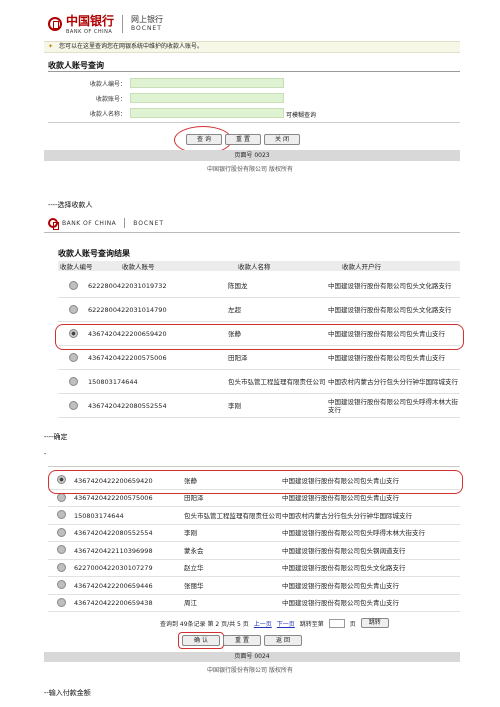 The image size is (500, 707). Describe the element at coordinates (123, 23) in the screenshot. I see `header-divider` at that location.